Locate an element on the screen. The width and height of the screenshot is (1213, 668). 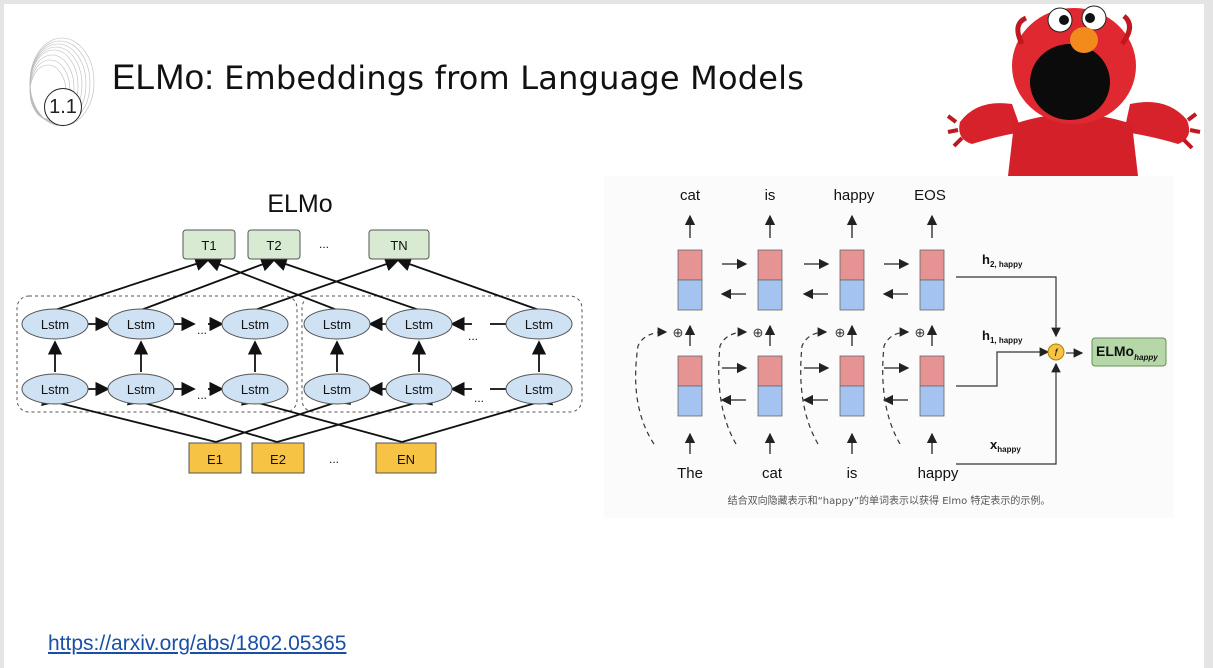
svg-text: TN is located at coordinates (398, 245).